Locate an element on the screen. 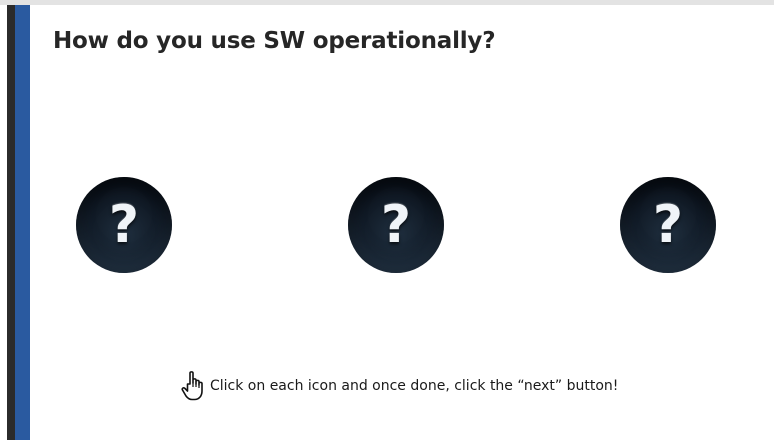 This screenshot has height=440, width=774. top-border is located at coordinates (387, 2).